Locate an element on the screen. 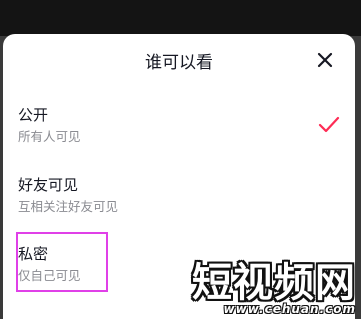  highlight-annotation-box is located at coordinates (62, 262).